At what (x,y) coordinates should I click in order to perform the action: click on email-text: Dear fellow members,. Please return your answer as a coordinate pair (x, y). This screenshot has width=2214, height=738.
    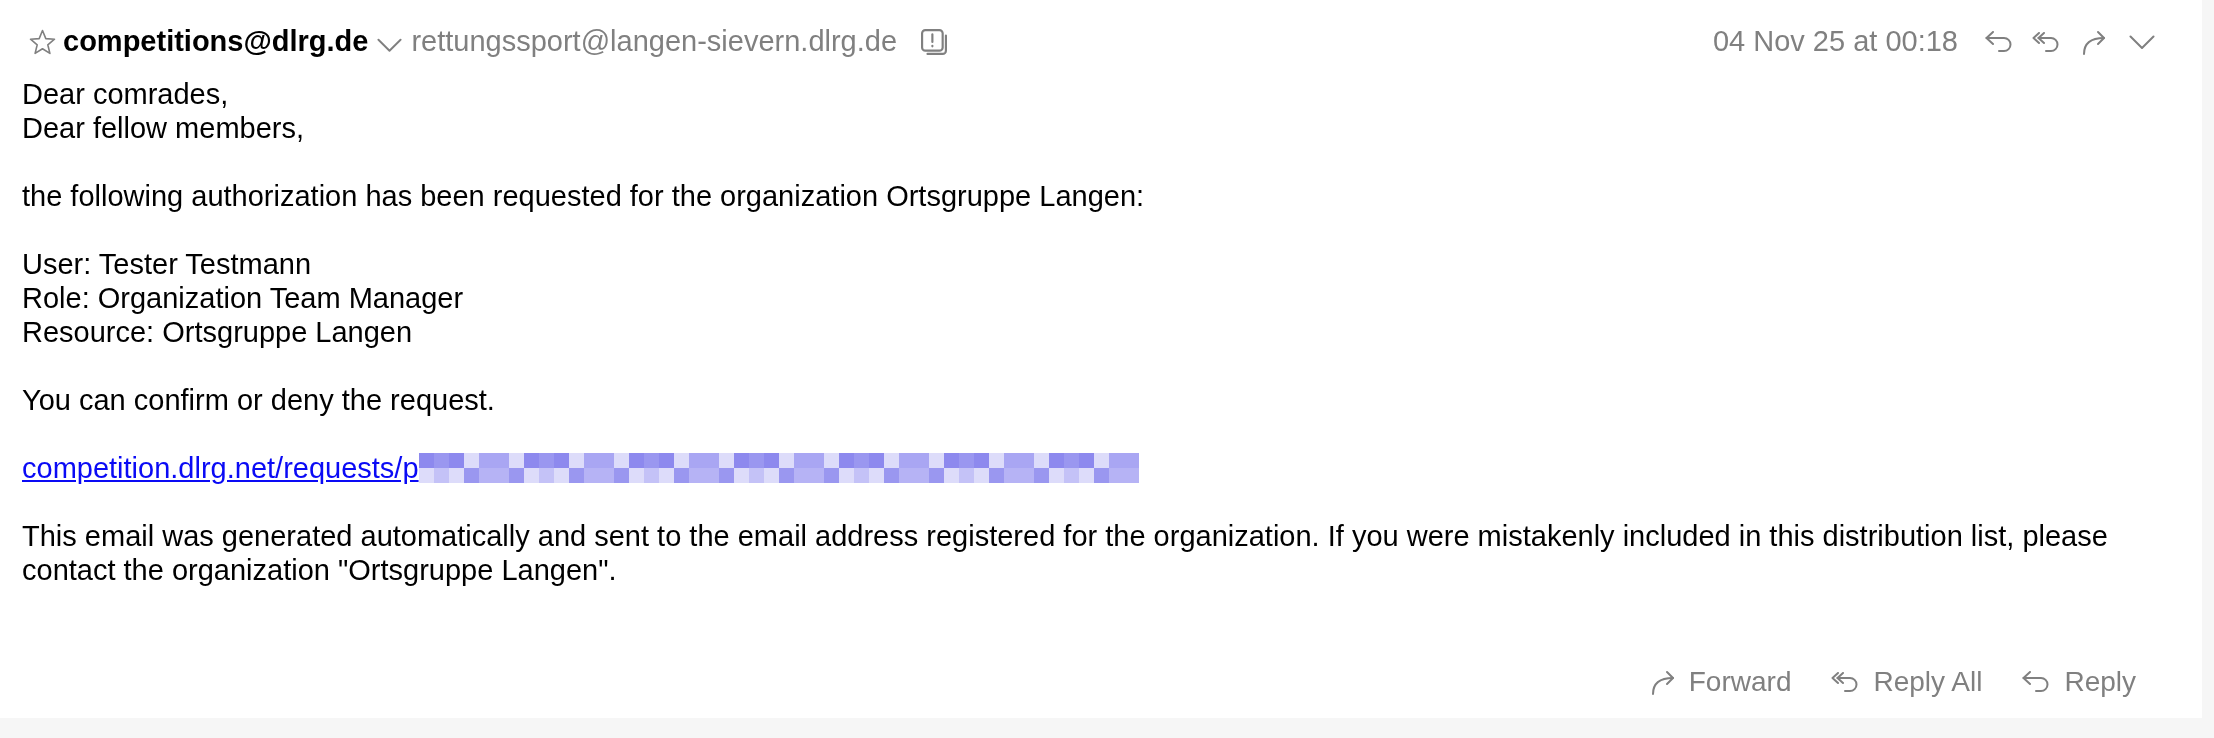
    Looking at the image, I should click on (163, 128).